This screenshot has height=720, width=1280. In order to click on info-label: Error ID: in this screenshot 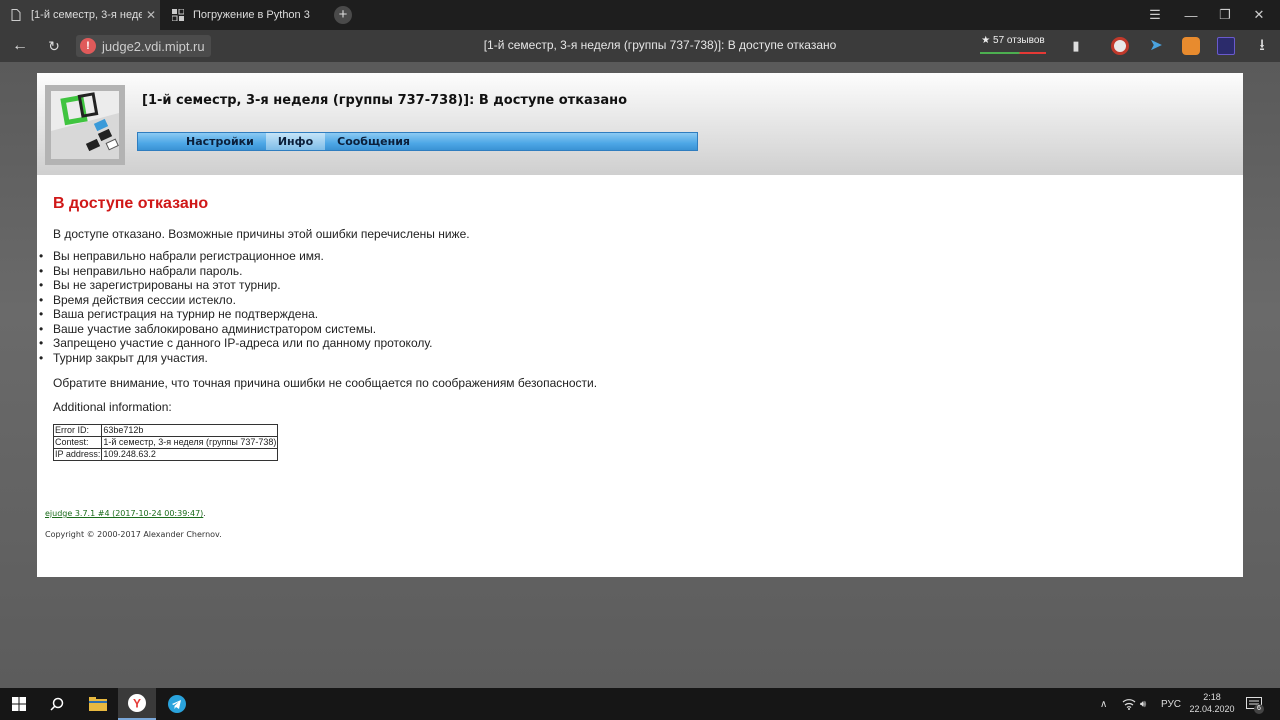, I will do `click(77, 430)`.